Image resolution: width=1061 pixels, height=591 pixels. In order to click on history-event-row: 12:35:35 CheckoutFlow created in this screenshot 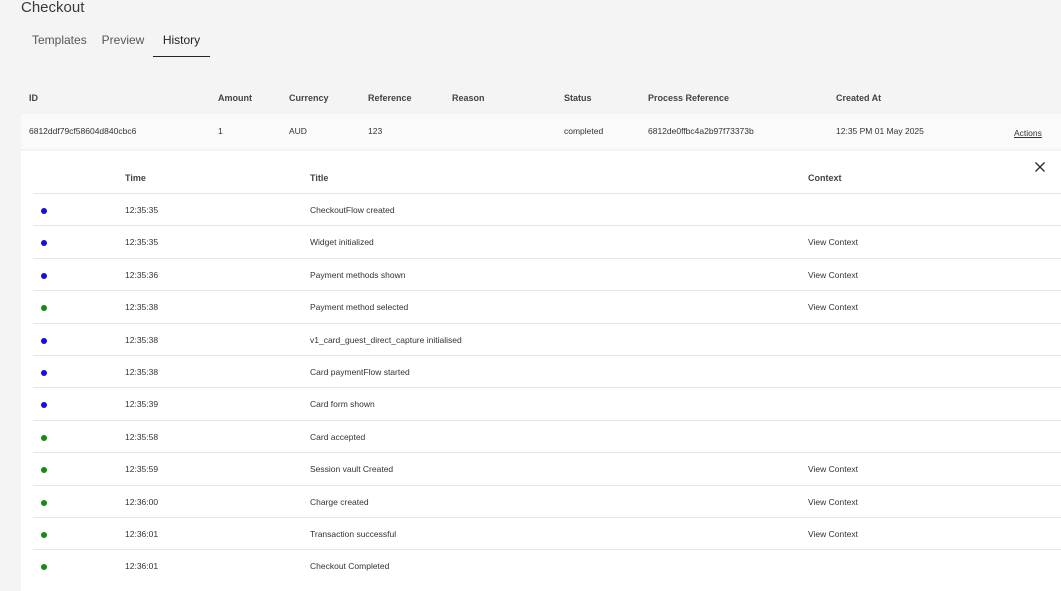, I will do `click(547, 209)`.